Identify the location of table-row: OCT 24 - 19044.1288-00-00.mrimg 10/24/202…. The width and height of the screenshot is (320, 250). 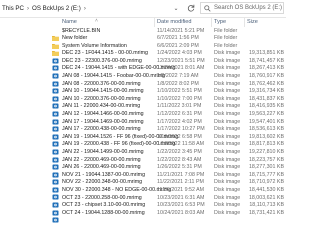
(143, 216).